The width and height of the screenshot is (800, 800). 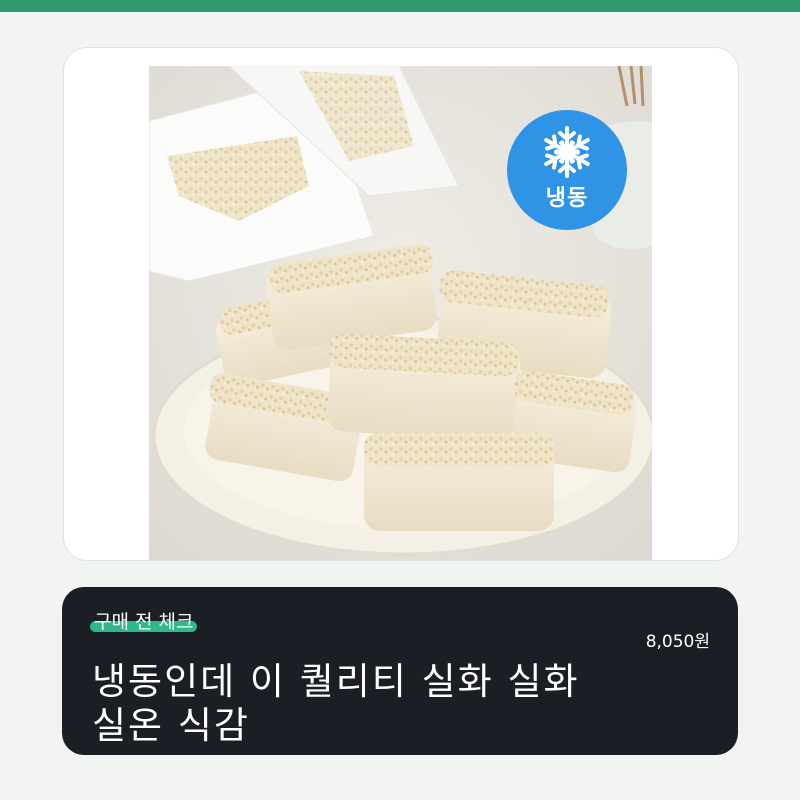 What do you see at coordinates (567, 152) in the screenshot?
I see `snowflake-icon` at bounding box center [567, 152].